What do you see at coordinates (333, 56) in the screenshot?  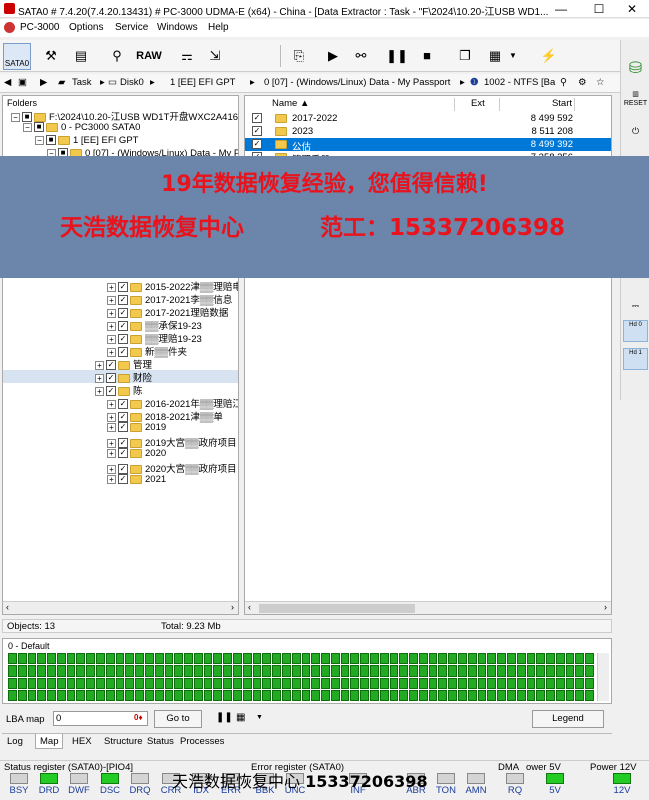 I see `play-icon: ▶` at bounding box center [333, 56].